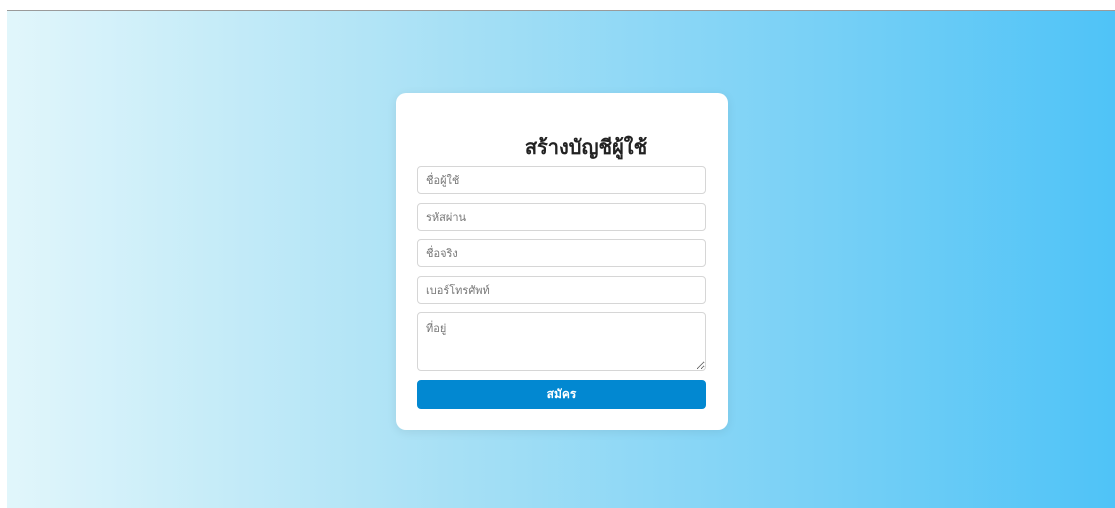 The width and height of the screenshot is (1115, 508). I want to click on fullname-input, so click(561, 253).